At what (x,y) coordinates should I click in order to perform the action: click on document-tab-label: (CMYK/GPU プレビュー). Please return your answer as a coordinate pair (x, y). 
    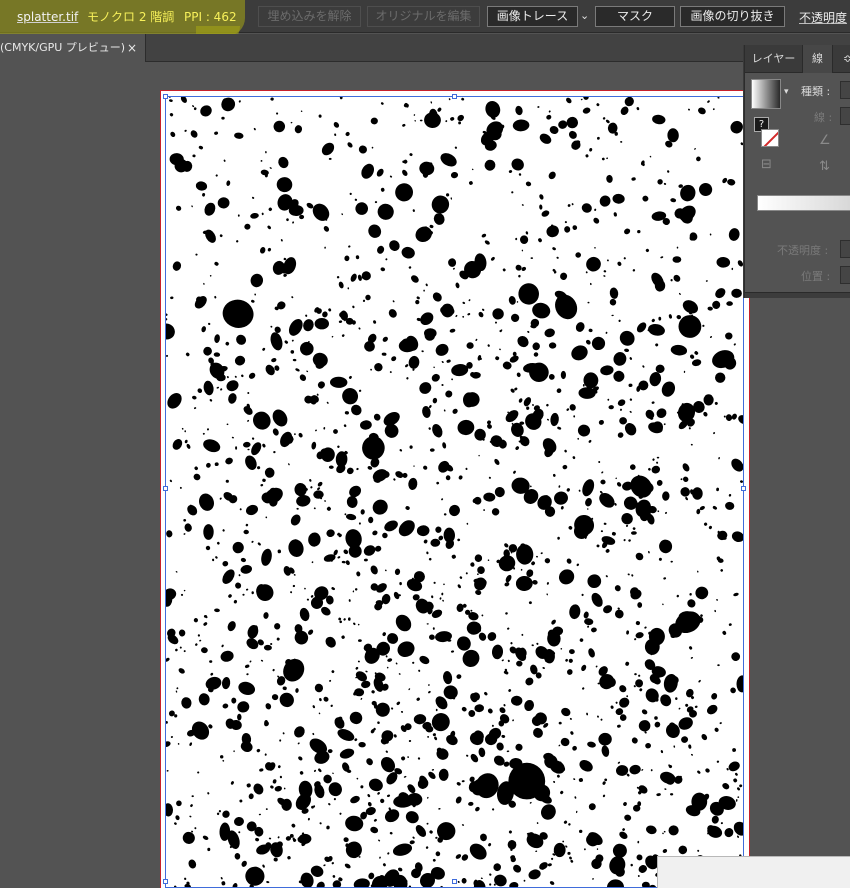
    Looking at the image, I should click on (63, 47).